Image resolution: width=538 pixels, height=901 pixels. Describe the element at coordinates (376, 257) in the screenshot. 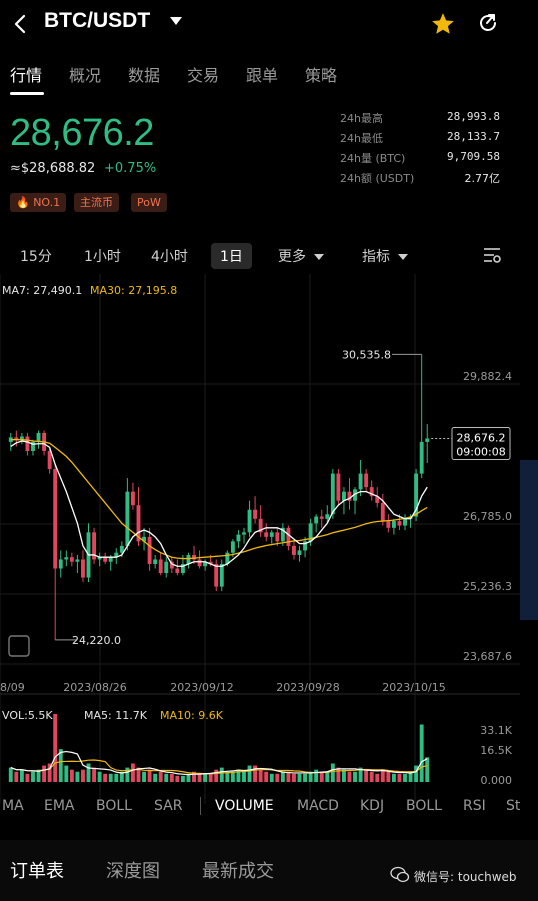

I see `indicator-selector-label: 指标` at that location.